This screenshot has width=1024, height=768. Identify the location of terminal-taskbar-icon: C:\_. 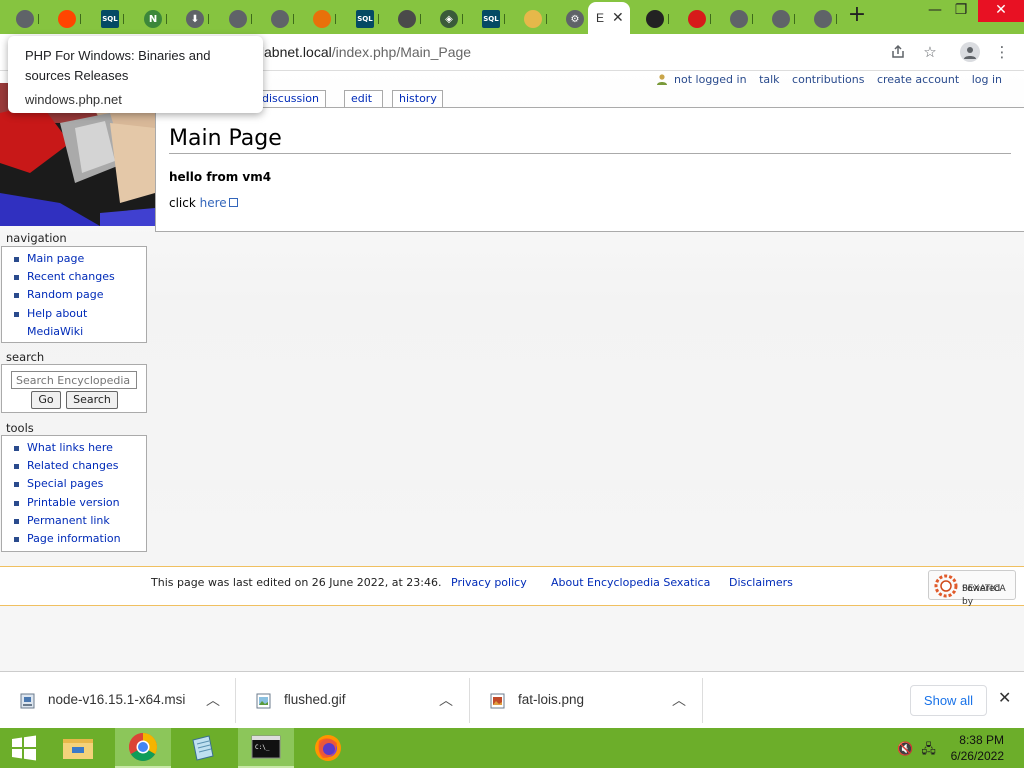
(266, 748).